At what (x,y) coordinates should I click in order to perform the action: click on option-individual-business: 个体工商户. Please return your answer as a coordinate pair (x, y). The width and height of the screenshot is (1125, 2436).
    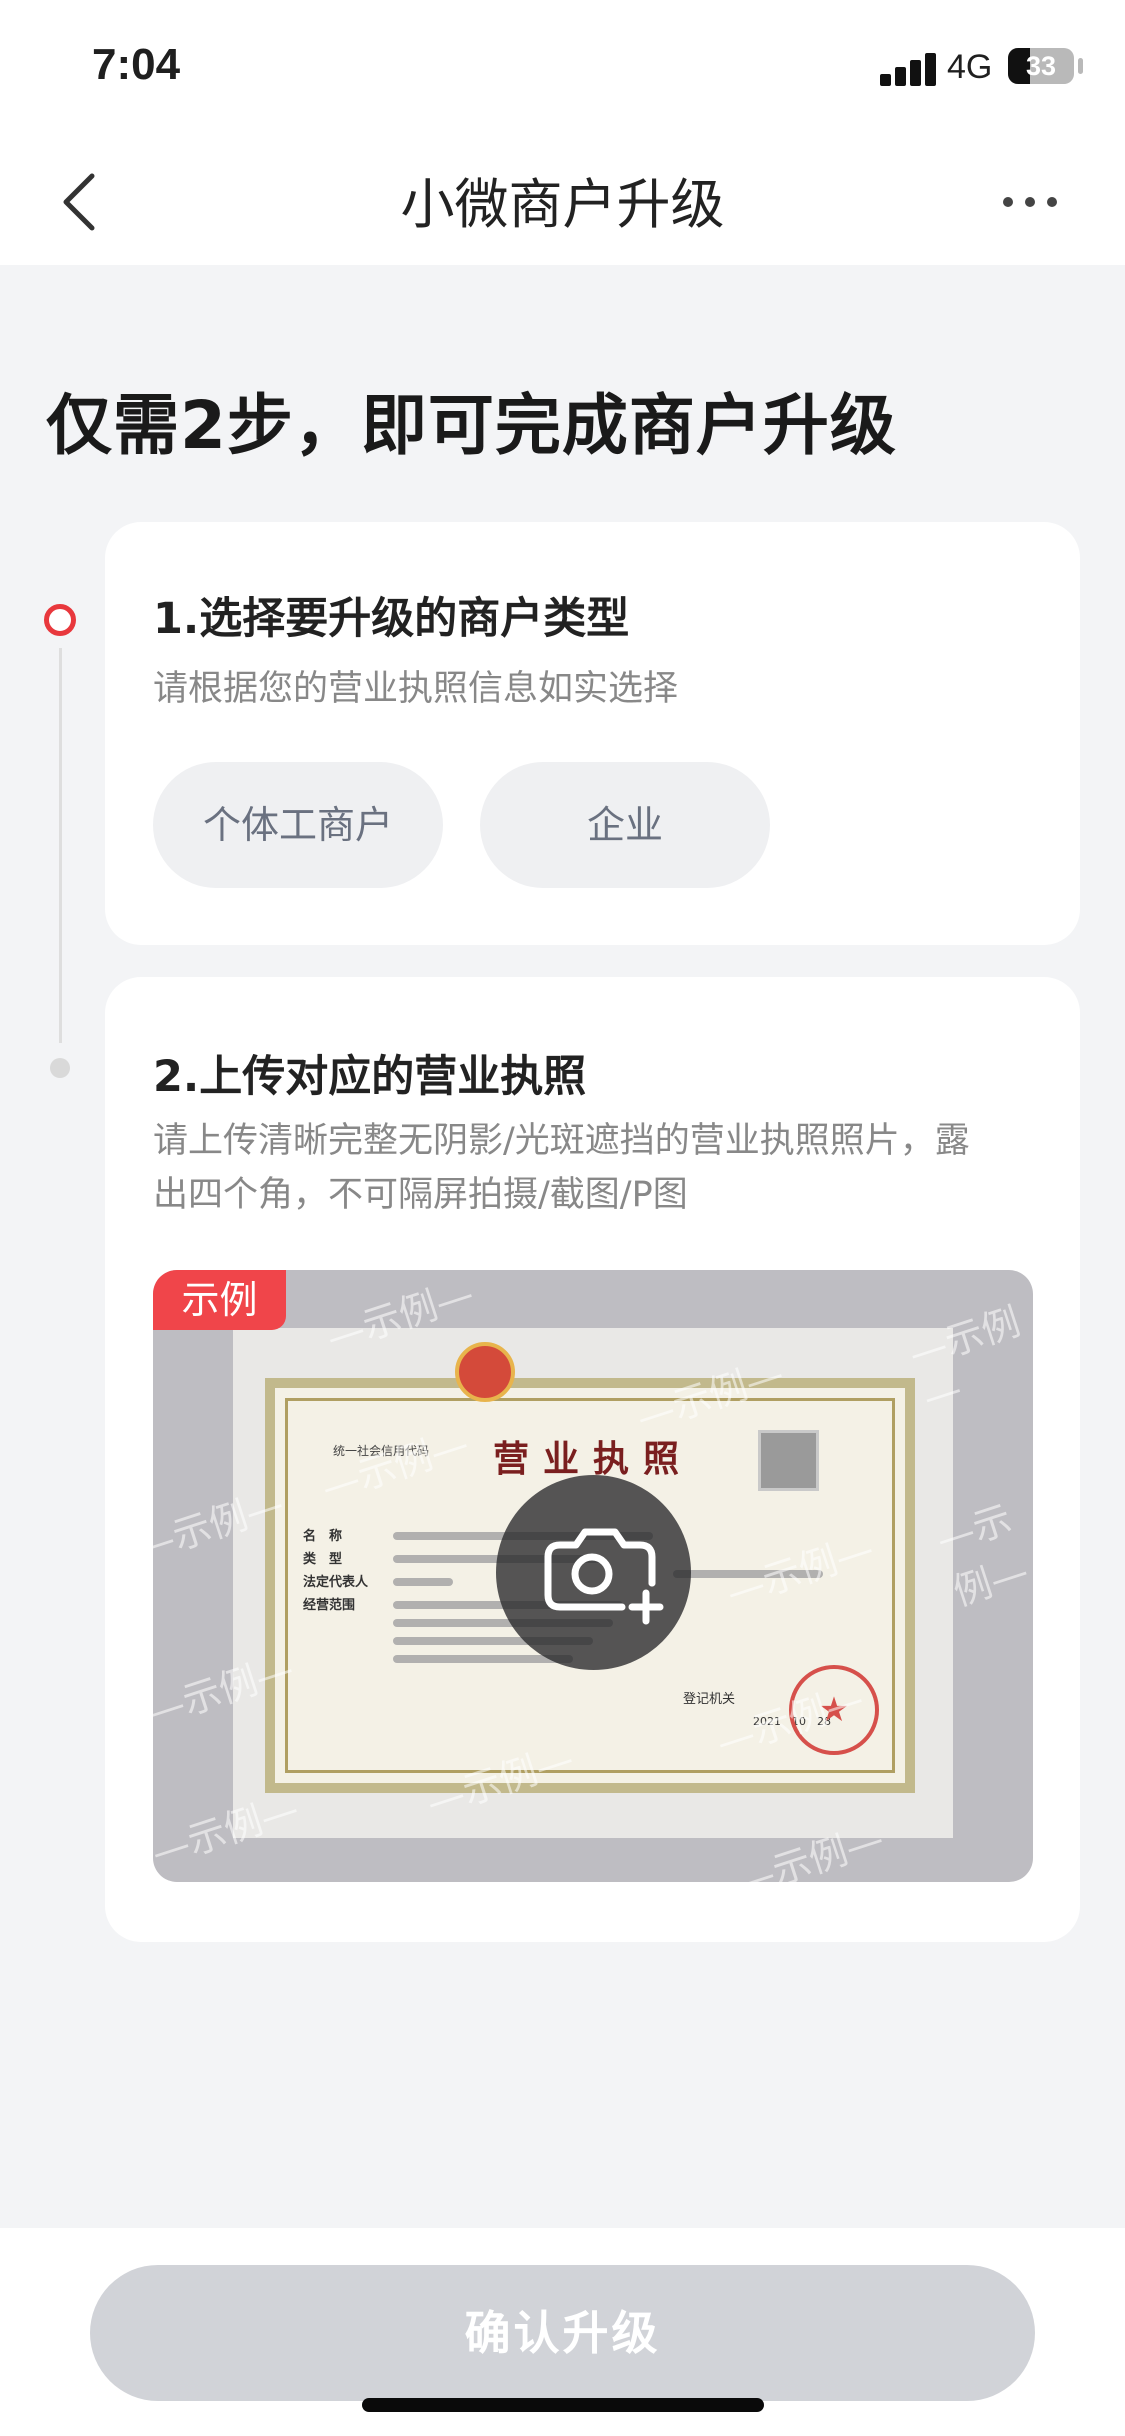
    Looking at the image, I should click on (298, 825).